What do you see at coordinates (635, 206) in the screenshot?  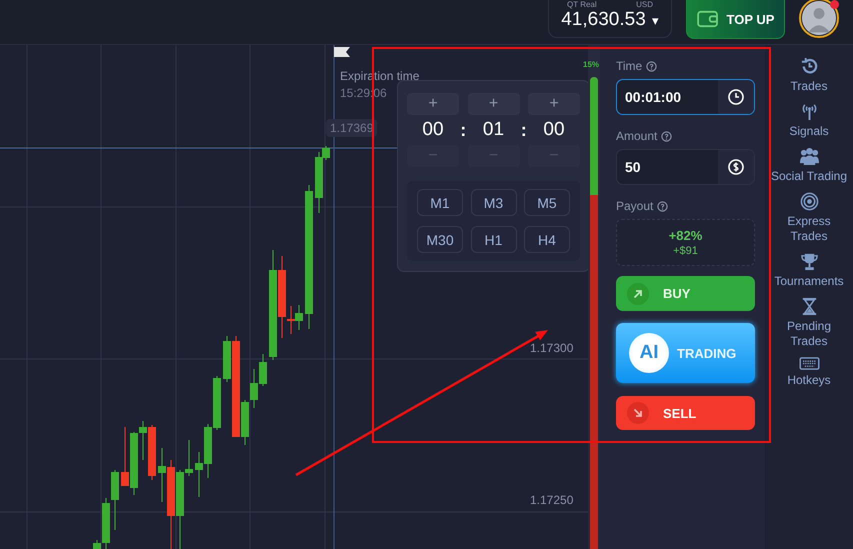 I see `payout-label: Payout` at bounding box center [635, 206].